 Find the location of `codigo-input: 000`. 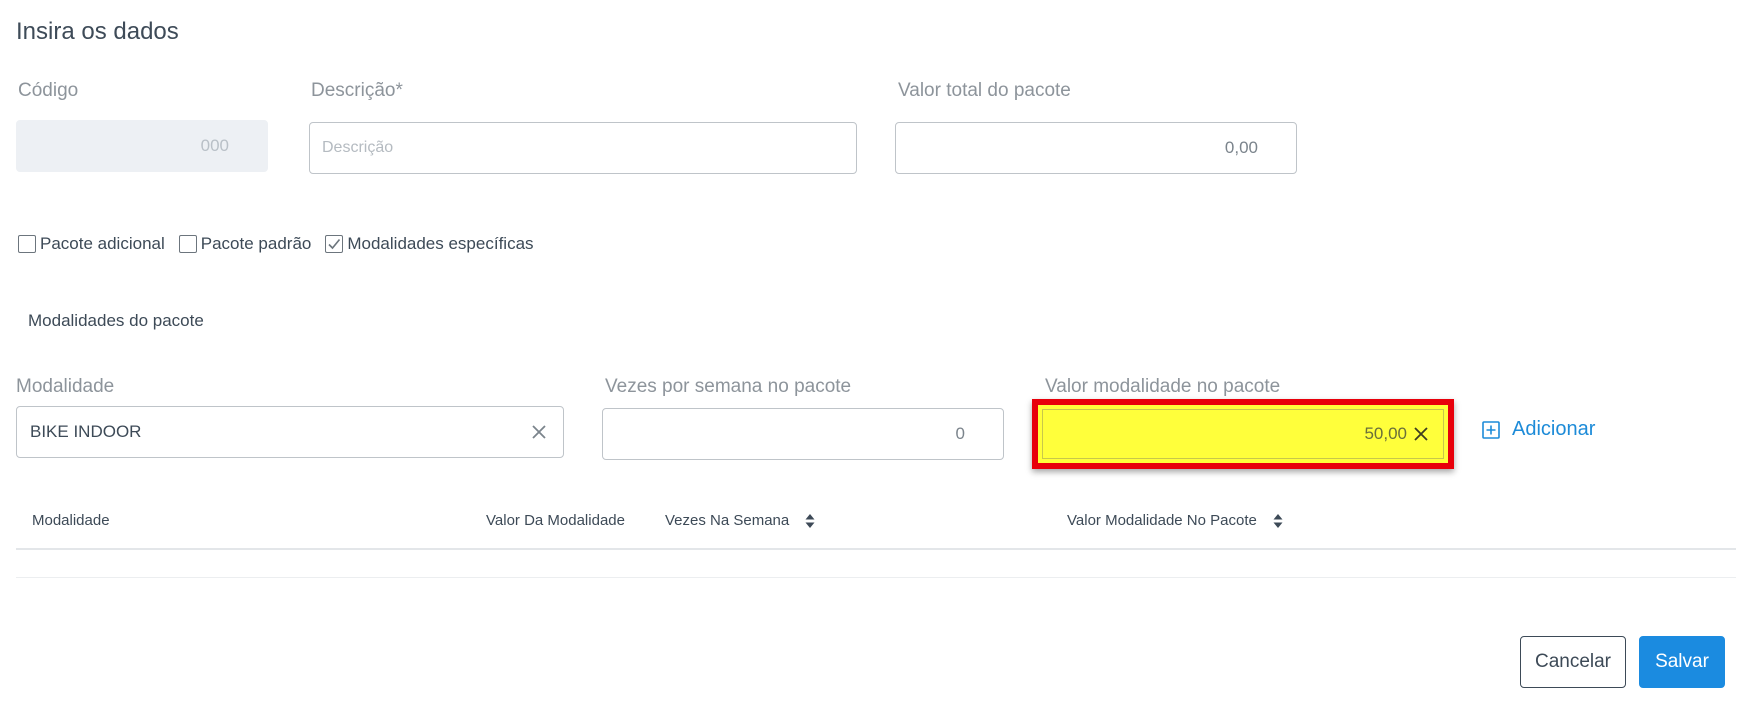

codigo-input: 000 is located at coordinates (142, 146).